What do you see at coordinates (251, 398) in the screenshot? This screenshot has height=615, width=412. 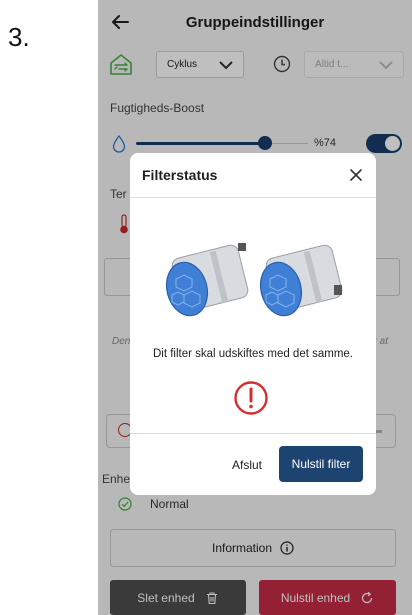 I see `warning-circle-icon` at bounding box center [251, 398].